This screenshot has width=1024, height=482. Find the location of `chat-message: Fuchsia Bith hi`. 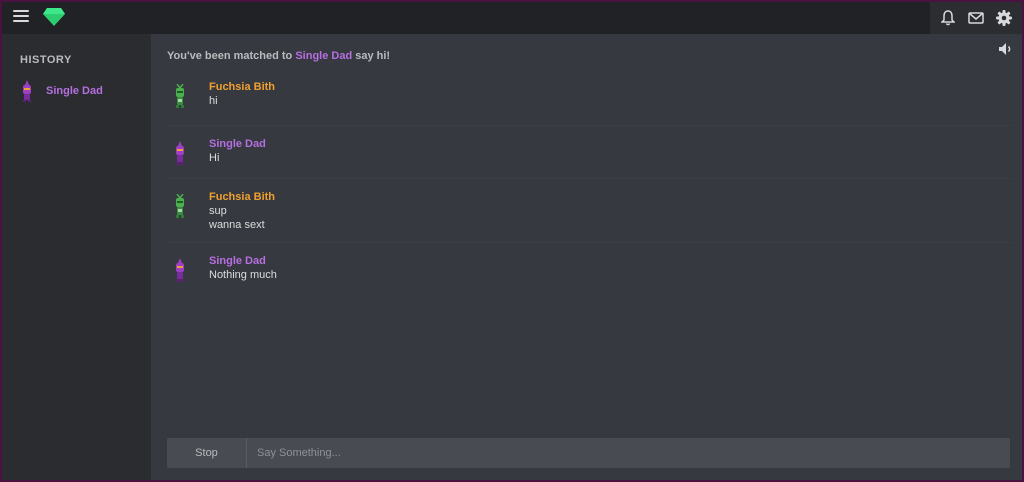

chat-message: Fuchsia Bith hi is located at coordinates (589, 100).